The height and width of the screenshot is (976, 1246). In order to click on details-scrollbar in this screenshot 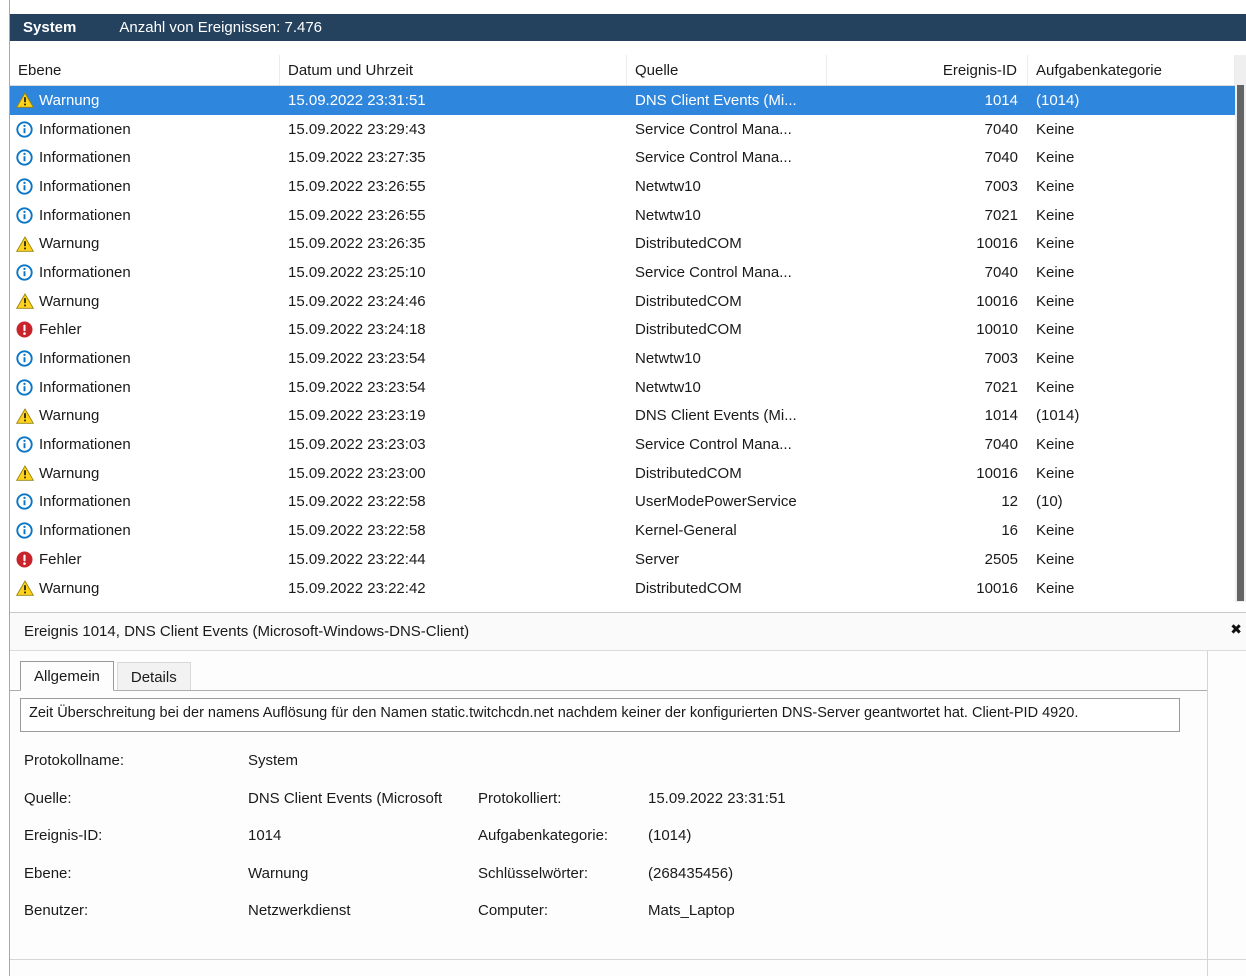, I will do `click(1226, 813)`.